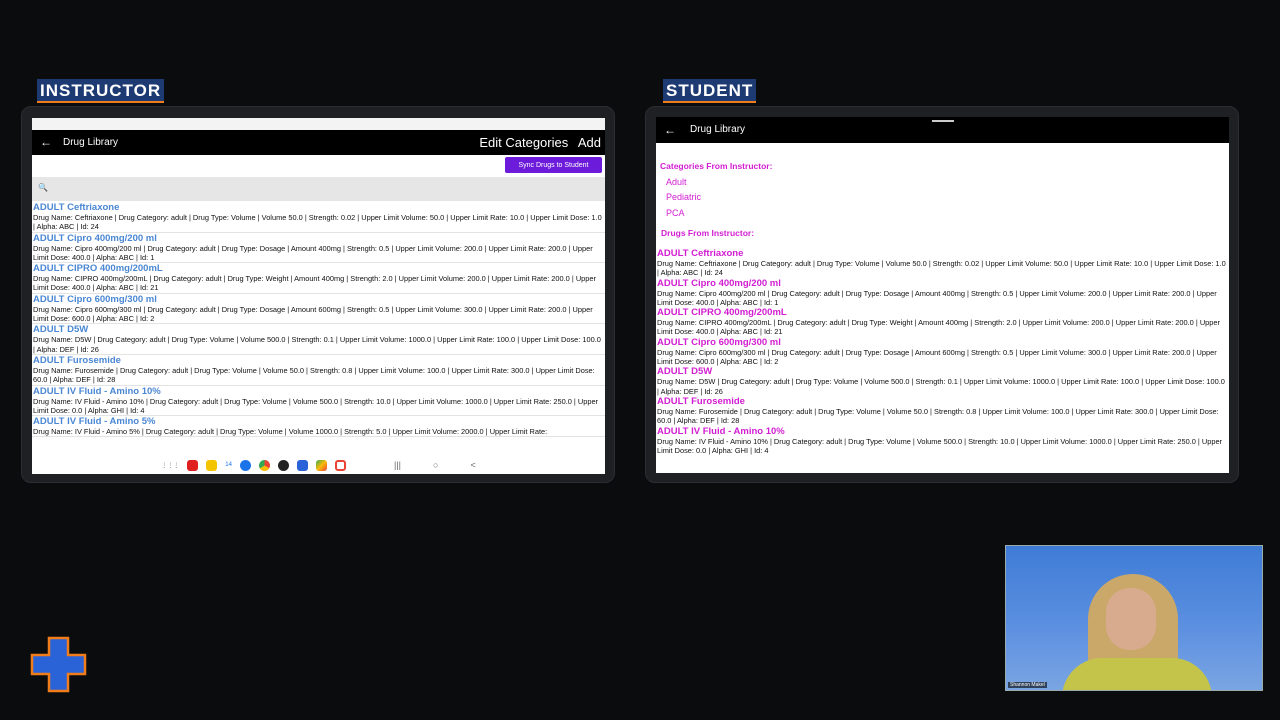  What do you see at coordinates (193, 465) in the screenshot?
I see `app-icon-red` at bounding box center [193, 465].